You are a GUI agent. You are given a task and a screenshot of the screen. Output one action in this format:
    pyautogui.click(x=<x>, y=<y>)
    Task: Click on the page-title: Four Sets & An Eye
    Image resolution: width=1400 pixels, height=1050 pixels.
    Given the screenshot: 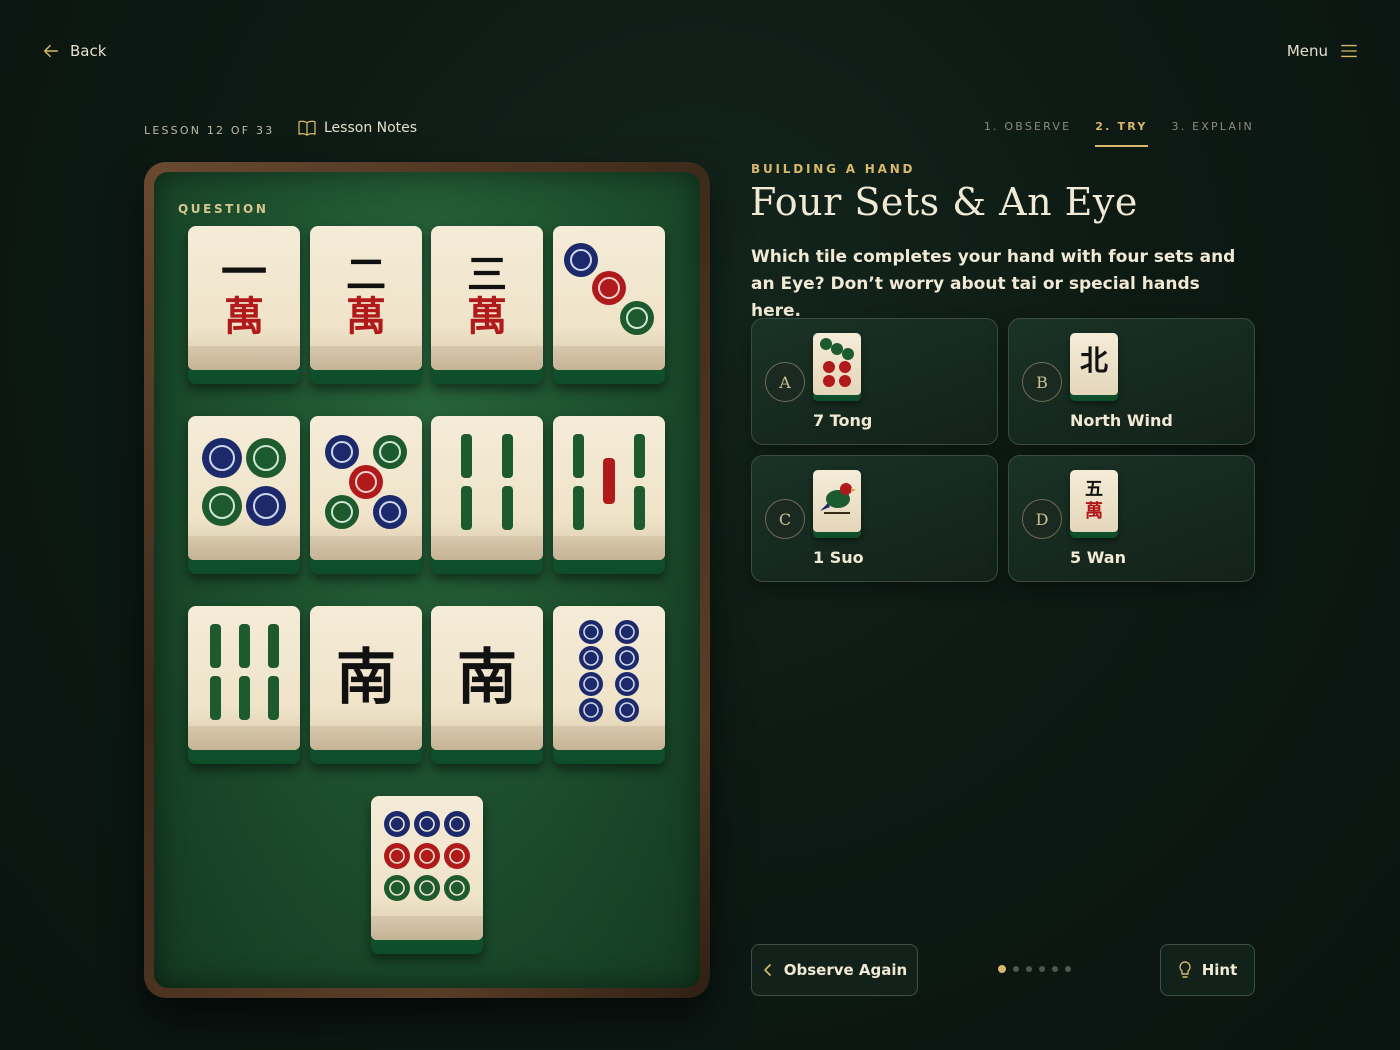 What is the action you would take?
    pyautogui.click(x=944, y=202)
    